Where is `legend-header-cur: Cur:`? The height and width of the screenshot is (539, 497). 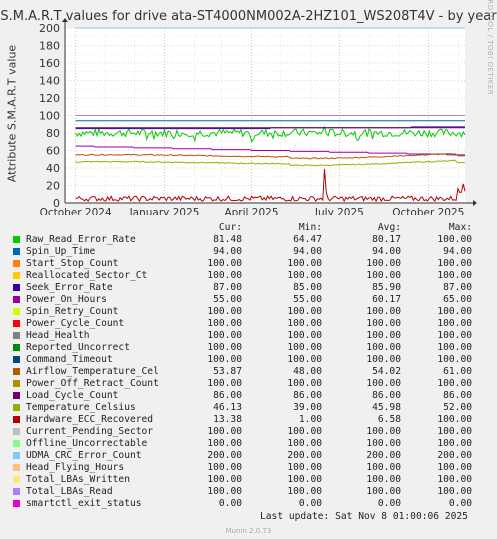
legend-header-cur: Cur: is located at coordinates (230, 227).